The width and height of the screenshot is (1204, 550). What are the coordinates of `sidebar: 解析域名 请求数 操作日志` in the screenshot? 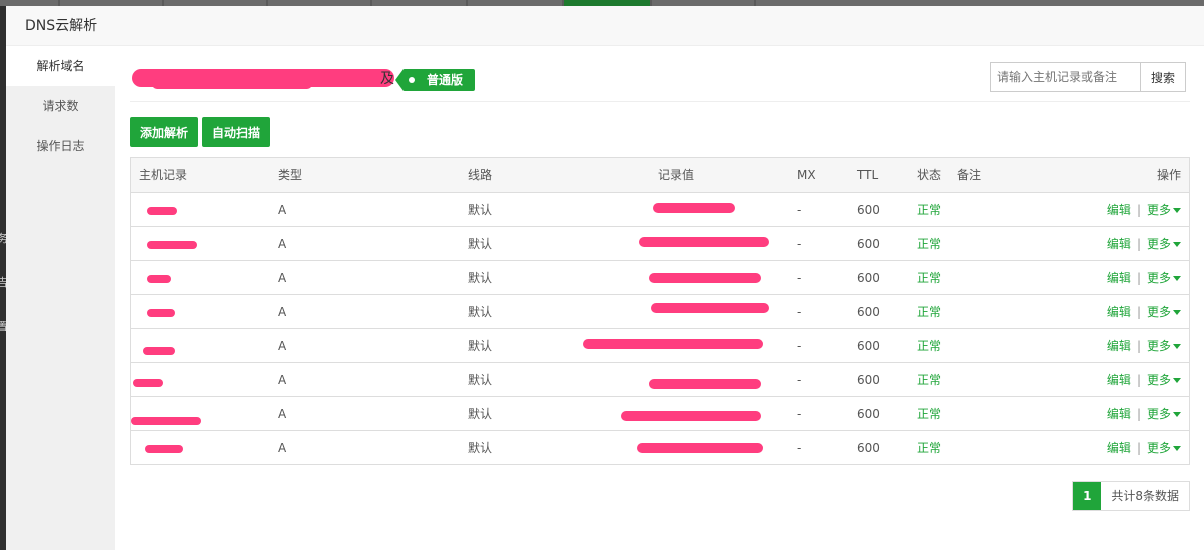 It's located at (60, 298).